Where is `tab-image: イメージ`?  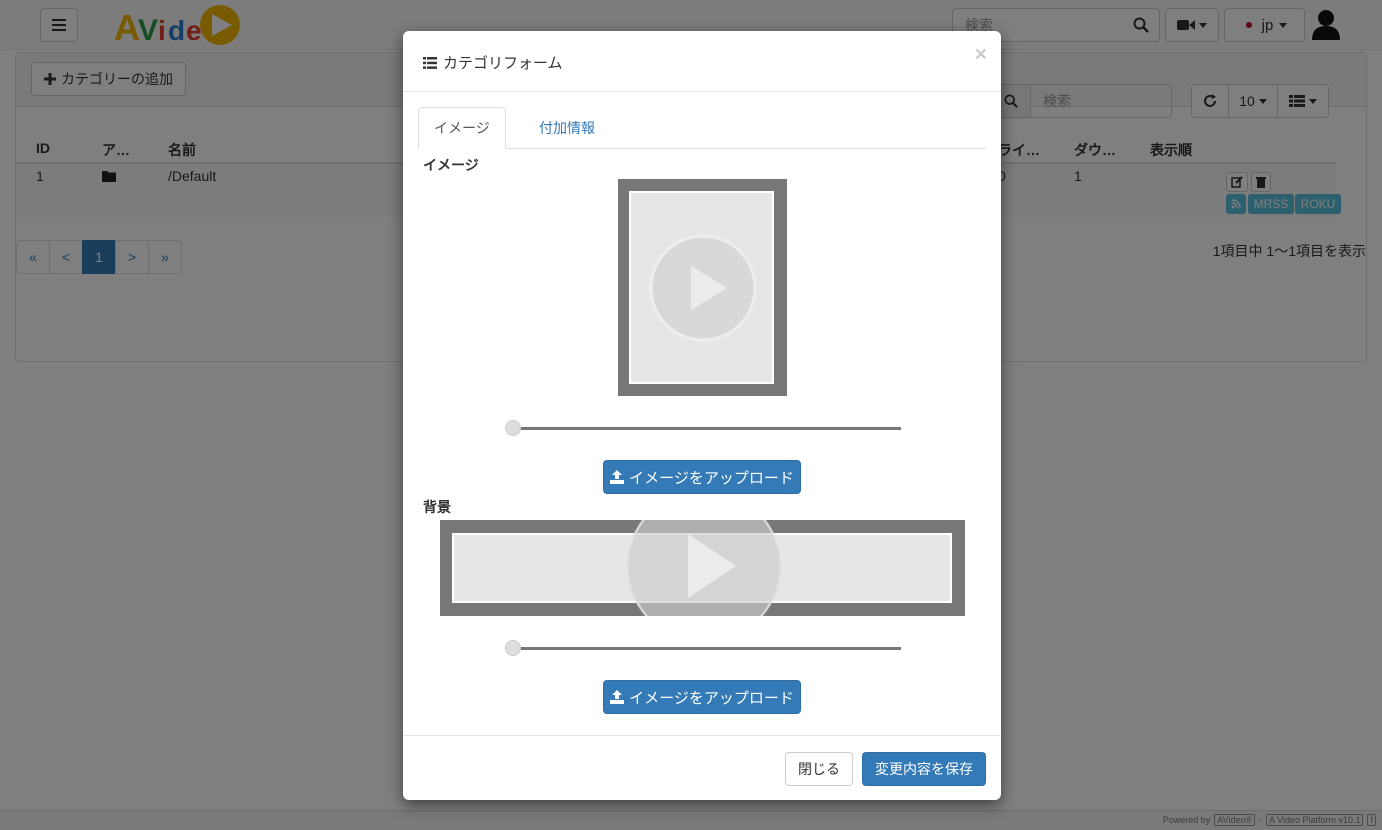
tab-image: イメージ is located at coordinates (462, 128).